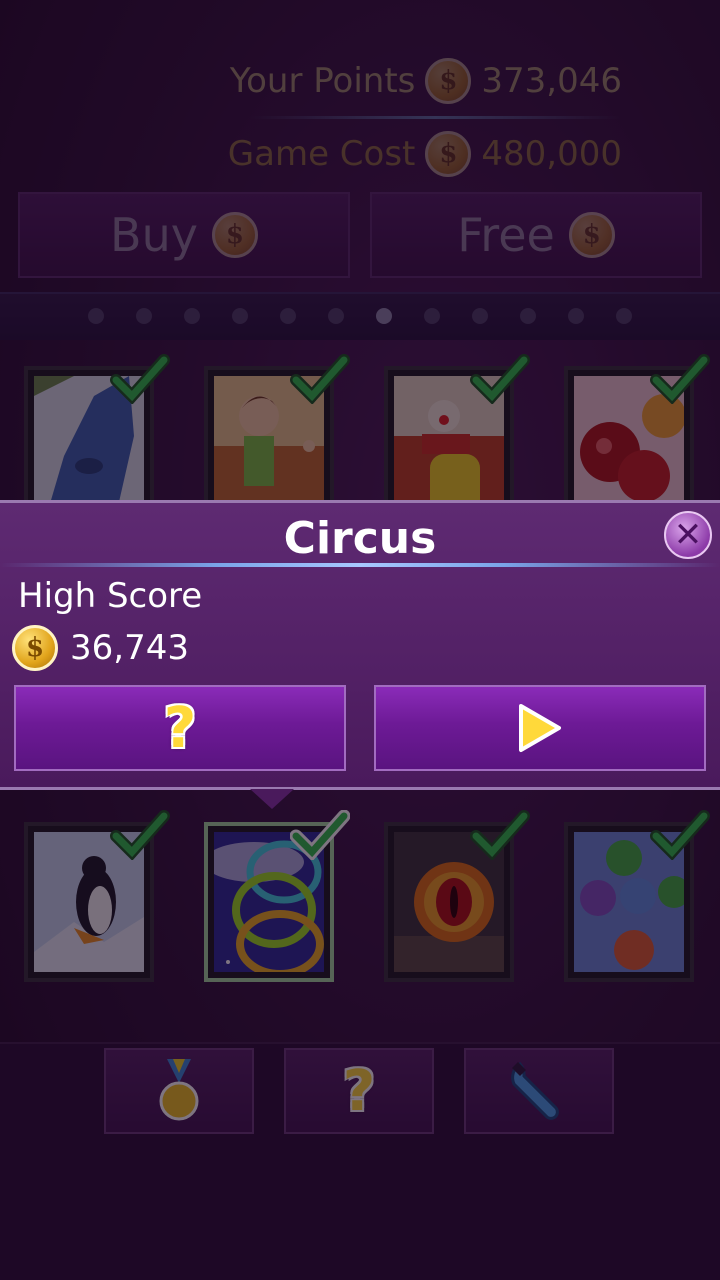 Image resolution: width=720 pixels, height=1280 pixels. I want to click on your-points-row: Your Points $ 373,046, so click(426, 81).